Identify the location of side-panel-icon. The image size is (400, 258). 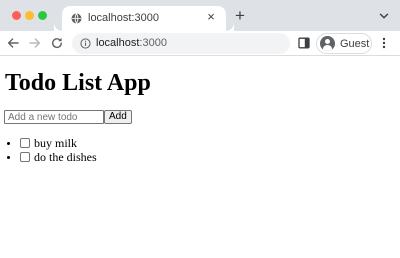
(304, 43).